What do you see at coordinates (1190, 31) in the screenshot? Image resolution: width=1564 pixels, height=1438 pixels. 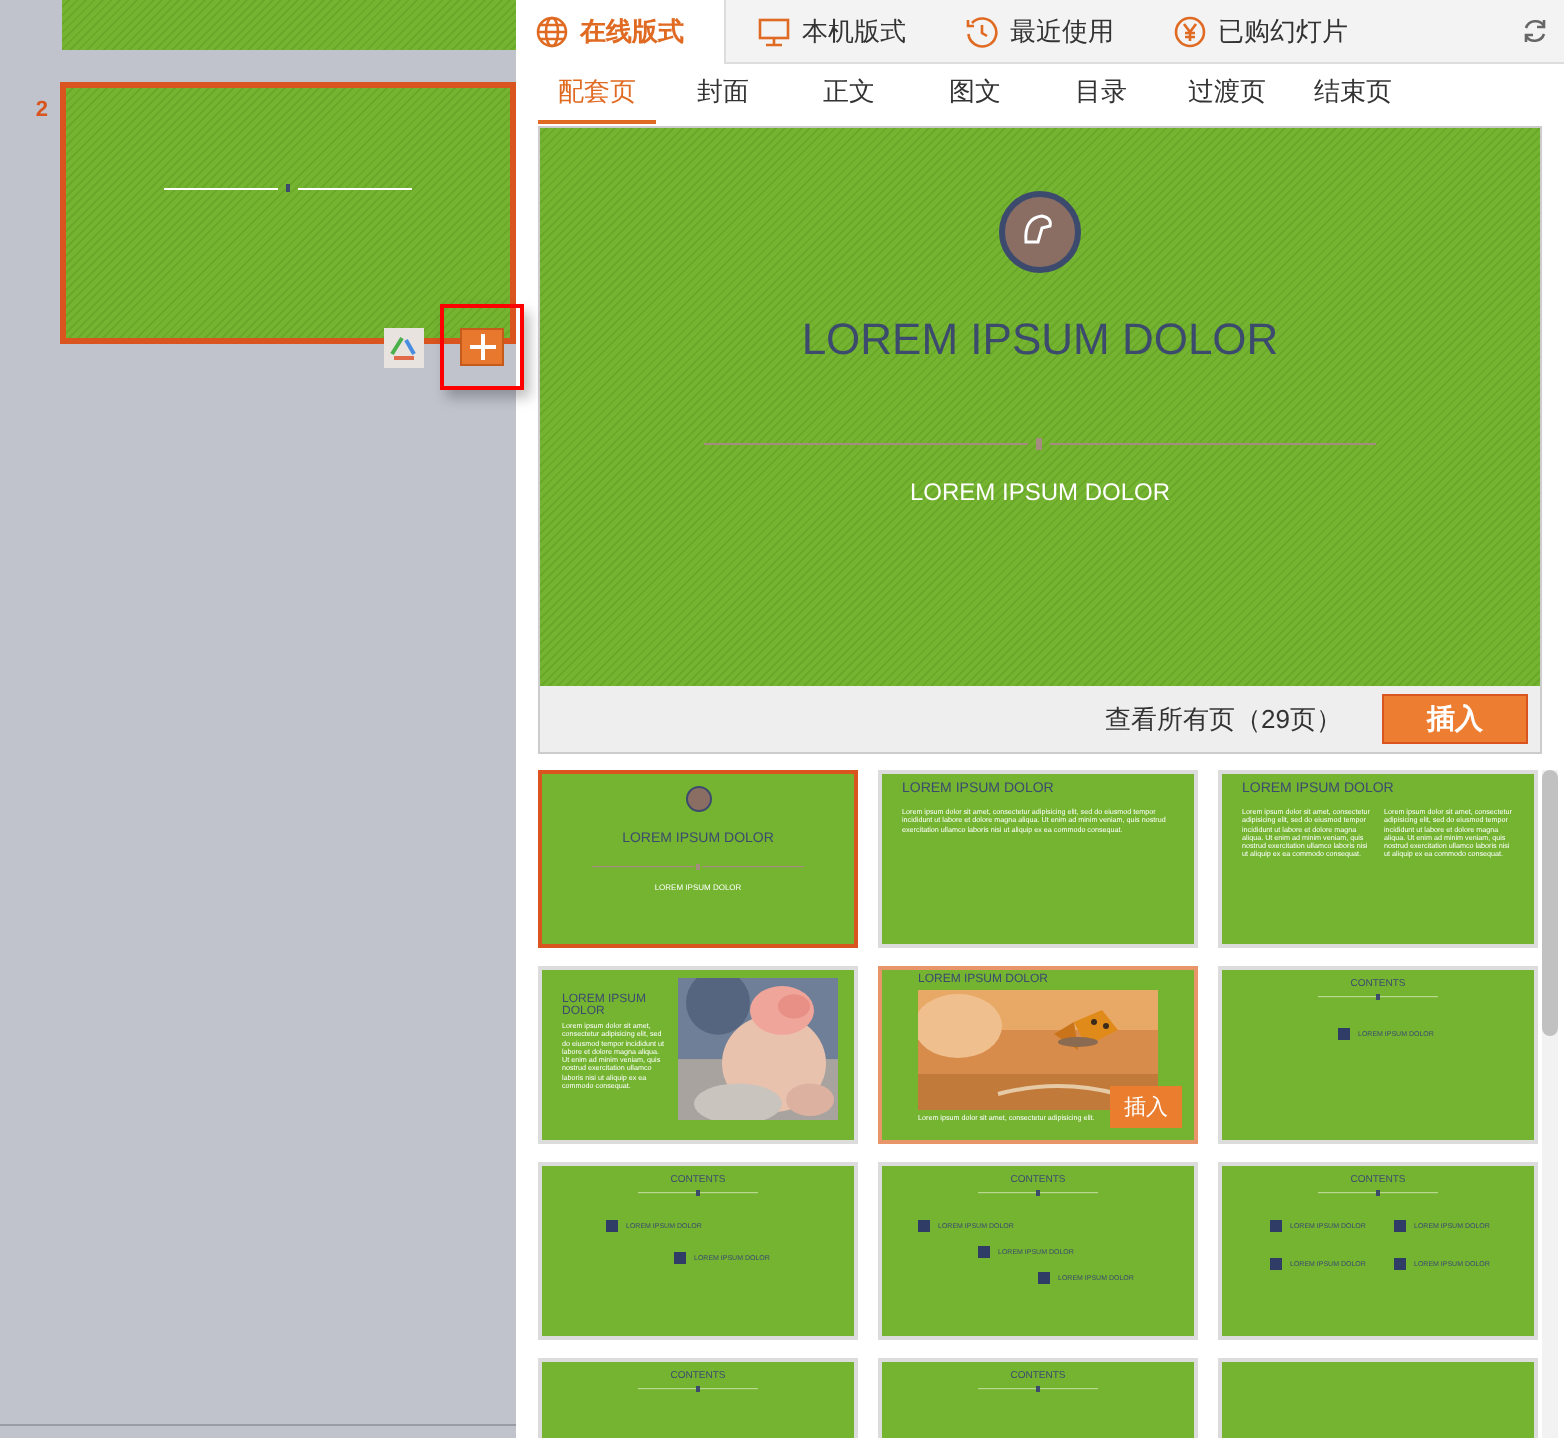 I see `yen-icon` at bounding box center [1190, 31].